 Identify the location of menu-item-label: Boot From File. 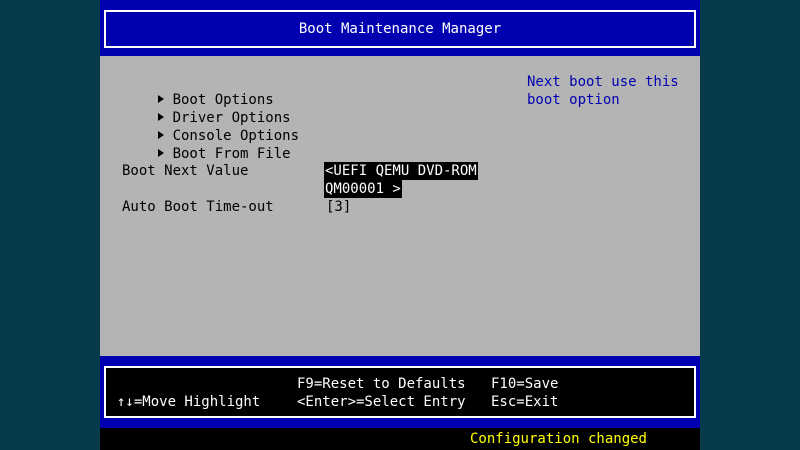
(231, 154).